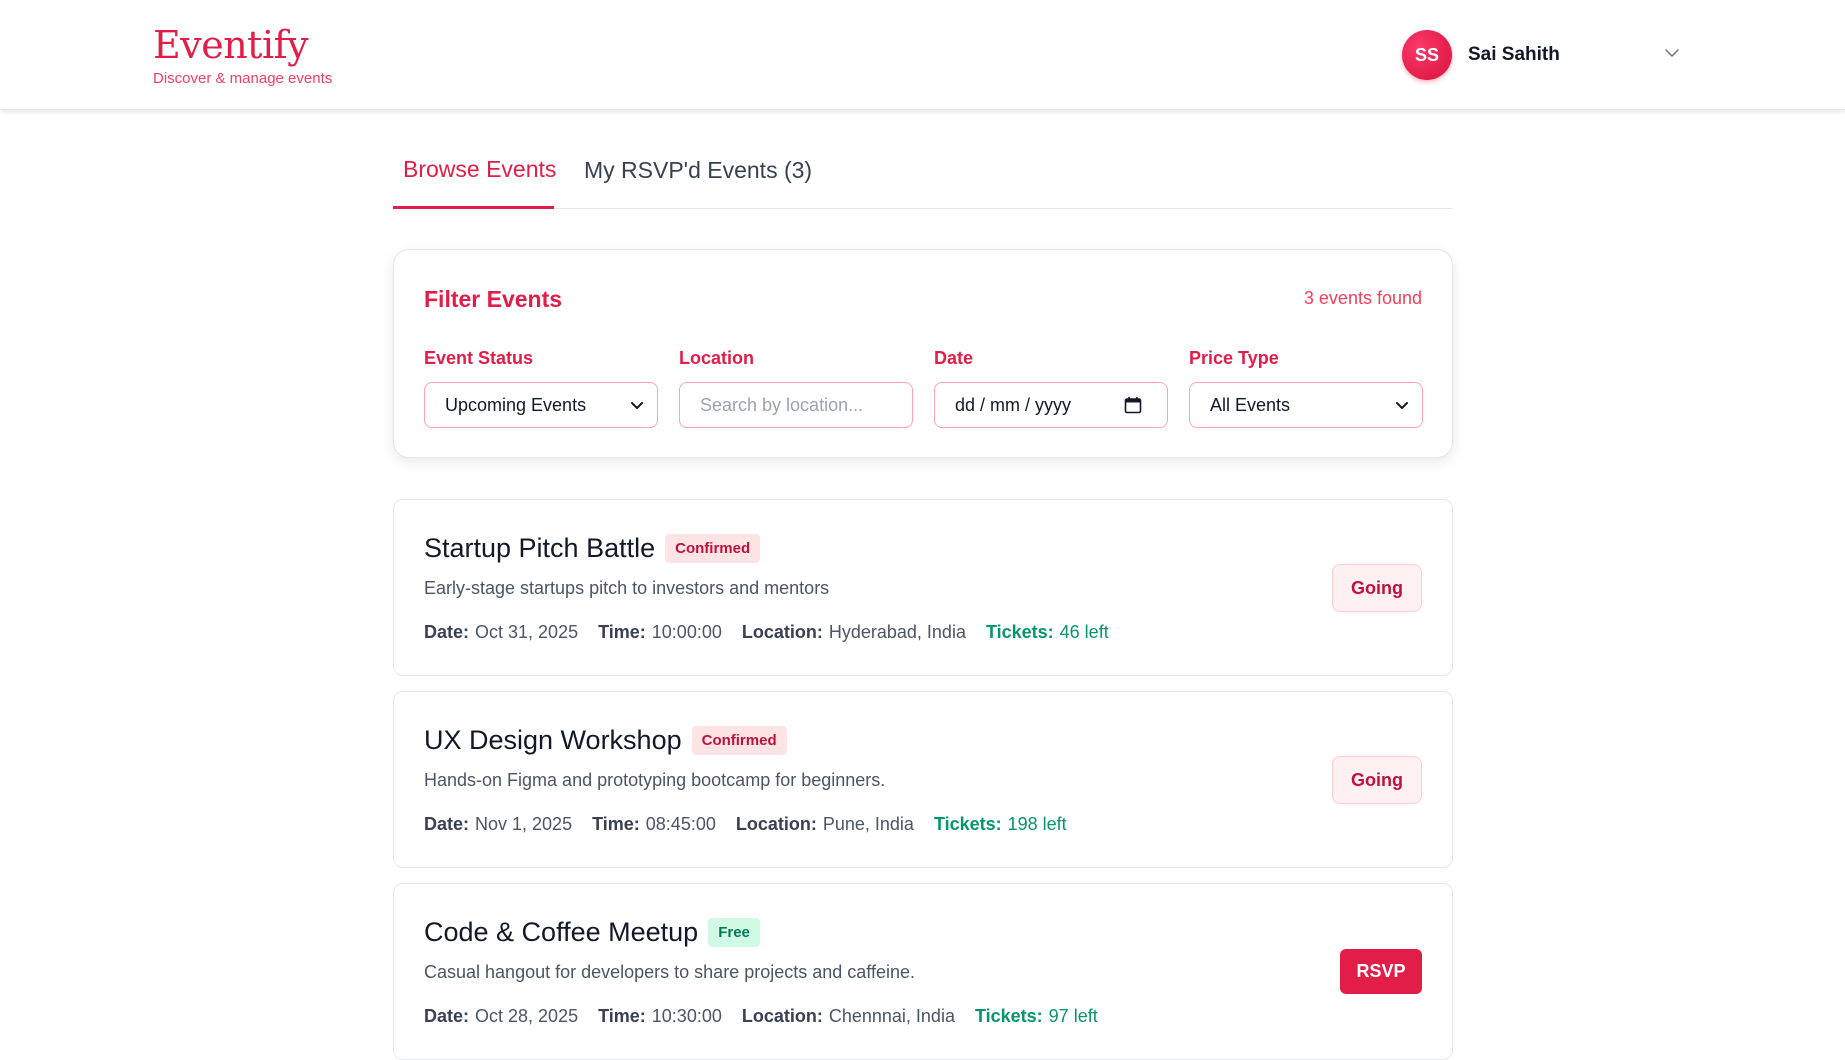 The width and height of the screenshot is (1845, 1060). What do you see at coordinates (479, 169) in the screenshot?
I see `tab-browse-events: Browse Events` at bounding box center [479, 169].